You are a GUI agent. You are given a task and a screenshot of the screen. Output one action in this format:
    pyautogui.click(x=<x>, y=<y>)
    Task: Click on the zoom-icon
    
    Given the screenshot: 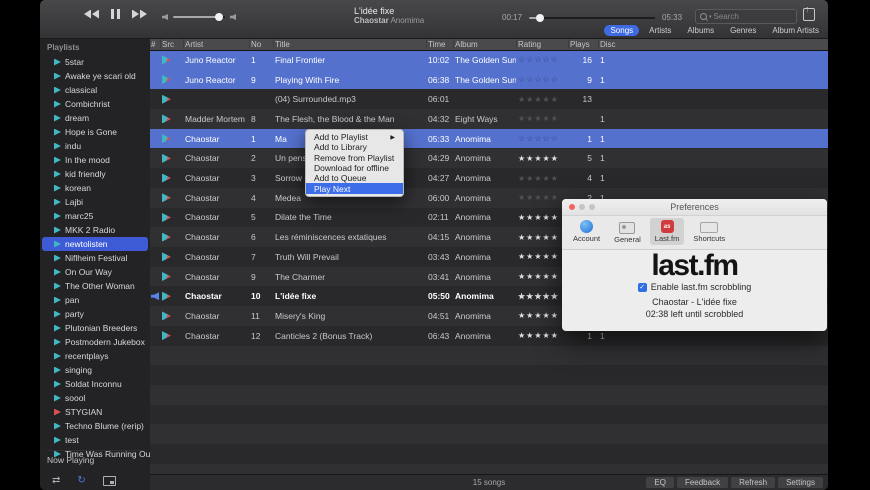 What is the action you would take?
    pyautogui.click(x=592, y=207)
    